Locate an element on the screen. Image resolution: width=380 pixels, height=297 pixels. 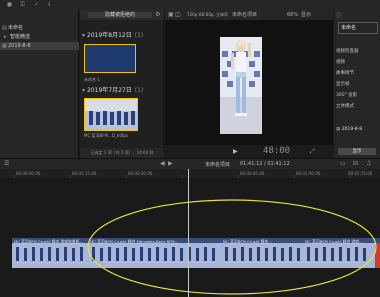
check-icon: ✓ is located at coordinates (36, 4).